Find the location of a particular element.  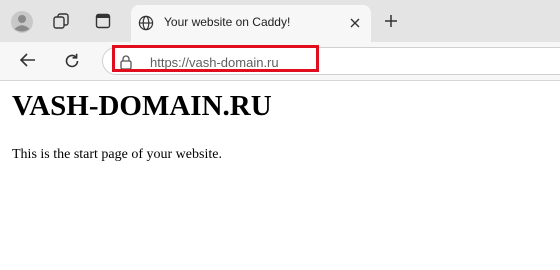

tab-title: Your website on Caddy! is located at coordinates (227, 22).